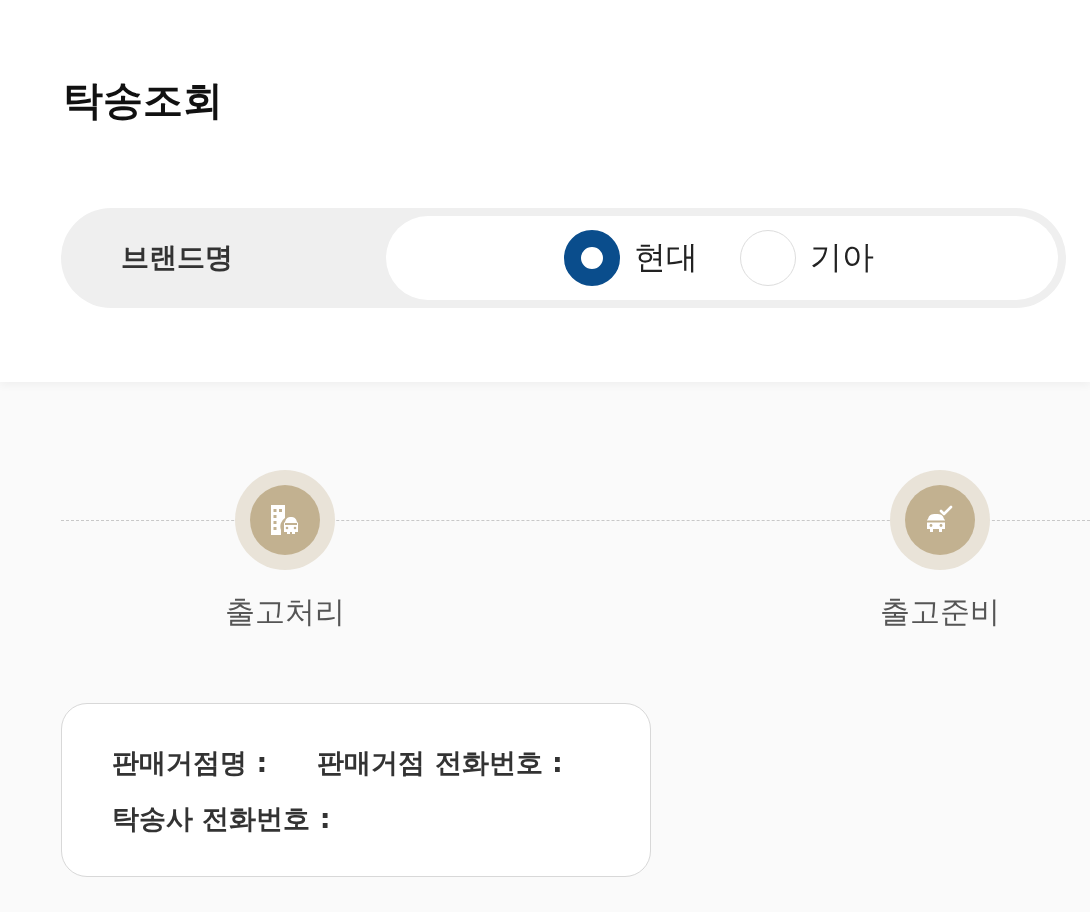  I want to click on page-title: 탁송조회, so click(143, 100).